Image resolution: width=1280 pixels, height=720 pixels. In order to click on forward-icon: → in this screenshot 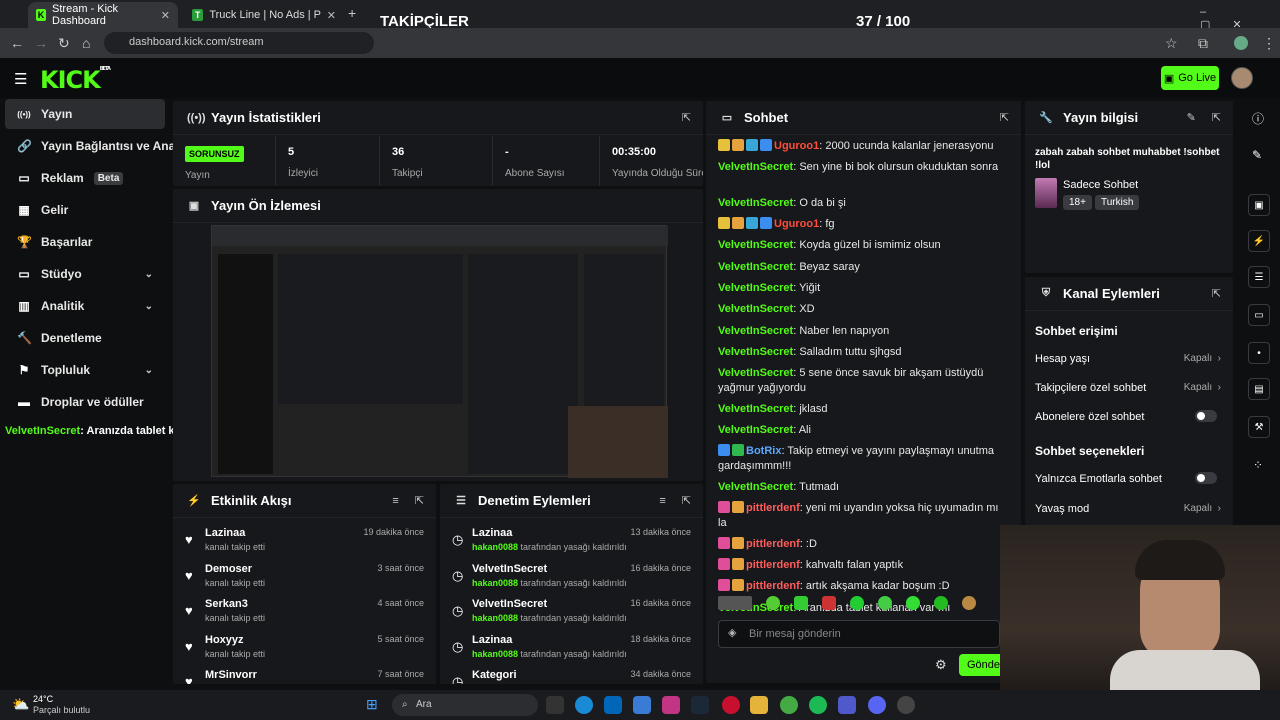, I will do `click(41, 43)`.